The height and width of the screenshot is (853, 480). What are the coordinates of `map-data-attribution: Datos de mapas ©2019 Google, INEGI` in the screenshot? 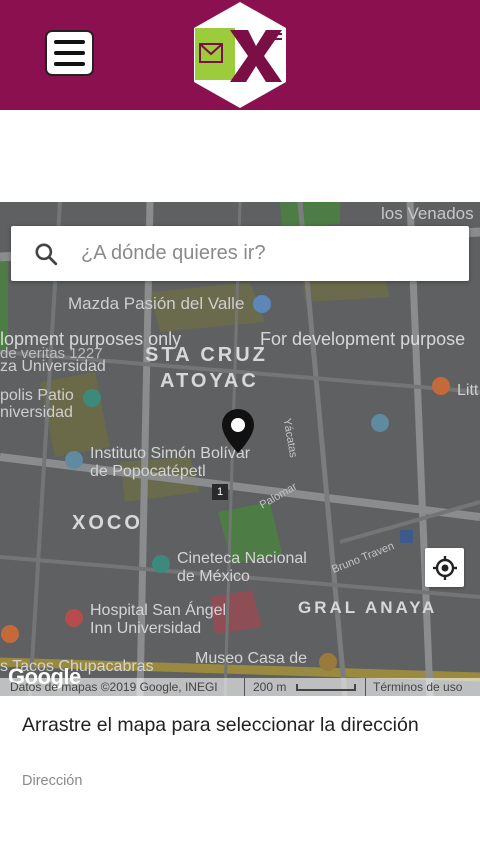 It's located at (114, 687).